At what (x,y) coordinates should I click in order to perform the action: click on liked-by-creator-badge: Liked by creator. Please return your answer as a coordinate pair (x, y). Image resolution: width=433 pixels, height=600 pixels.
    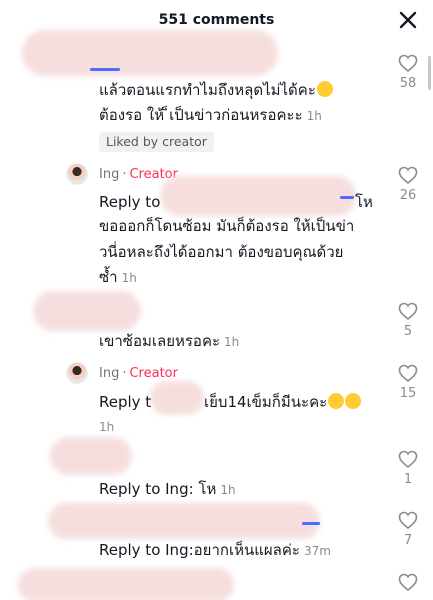
    Looking at the image, I should click on (156, 142).